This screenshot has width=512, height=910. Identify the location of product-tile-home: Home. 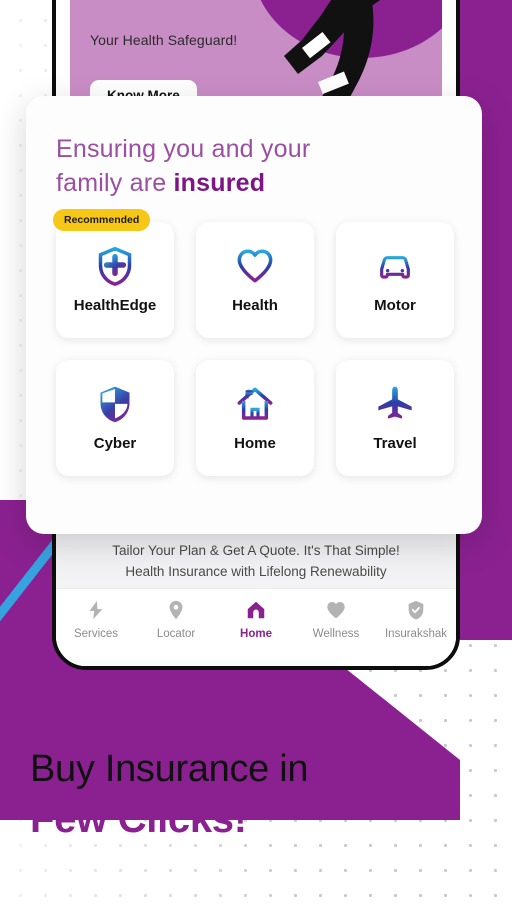
(255, 418).